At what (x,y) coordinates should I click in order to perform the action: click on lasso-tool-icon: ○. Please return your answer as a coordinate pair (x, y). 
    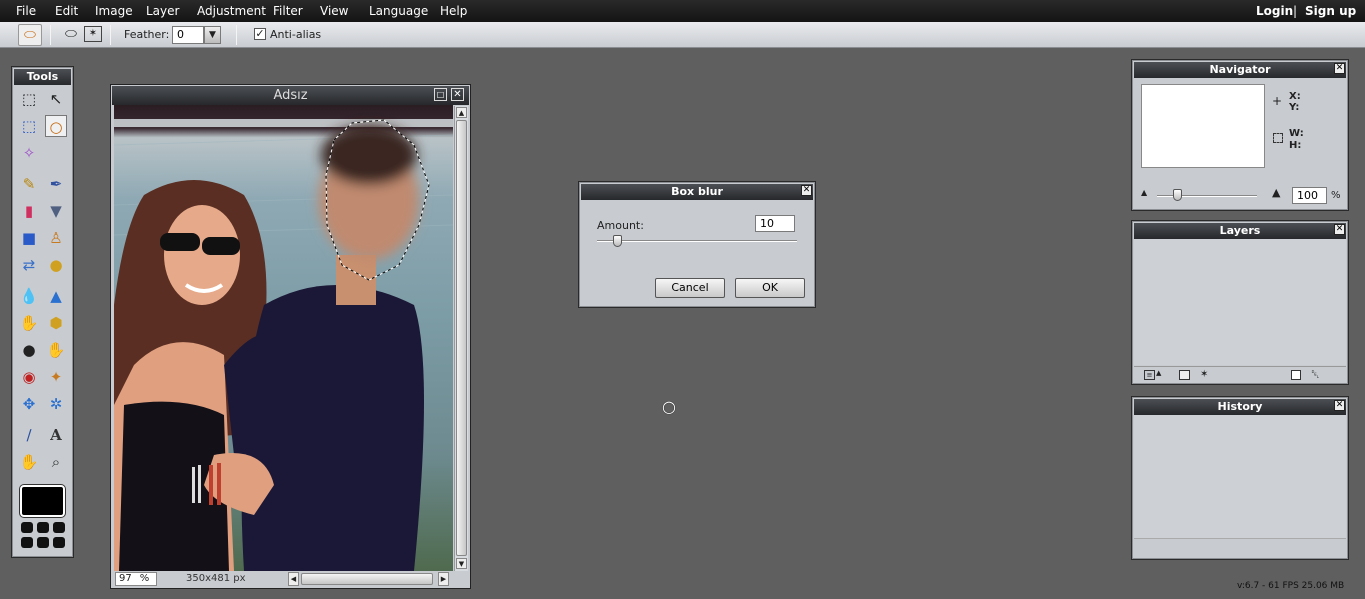
    Looking at the image, I should click on (56, 126).